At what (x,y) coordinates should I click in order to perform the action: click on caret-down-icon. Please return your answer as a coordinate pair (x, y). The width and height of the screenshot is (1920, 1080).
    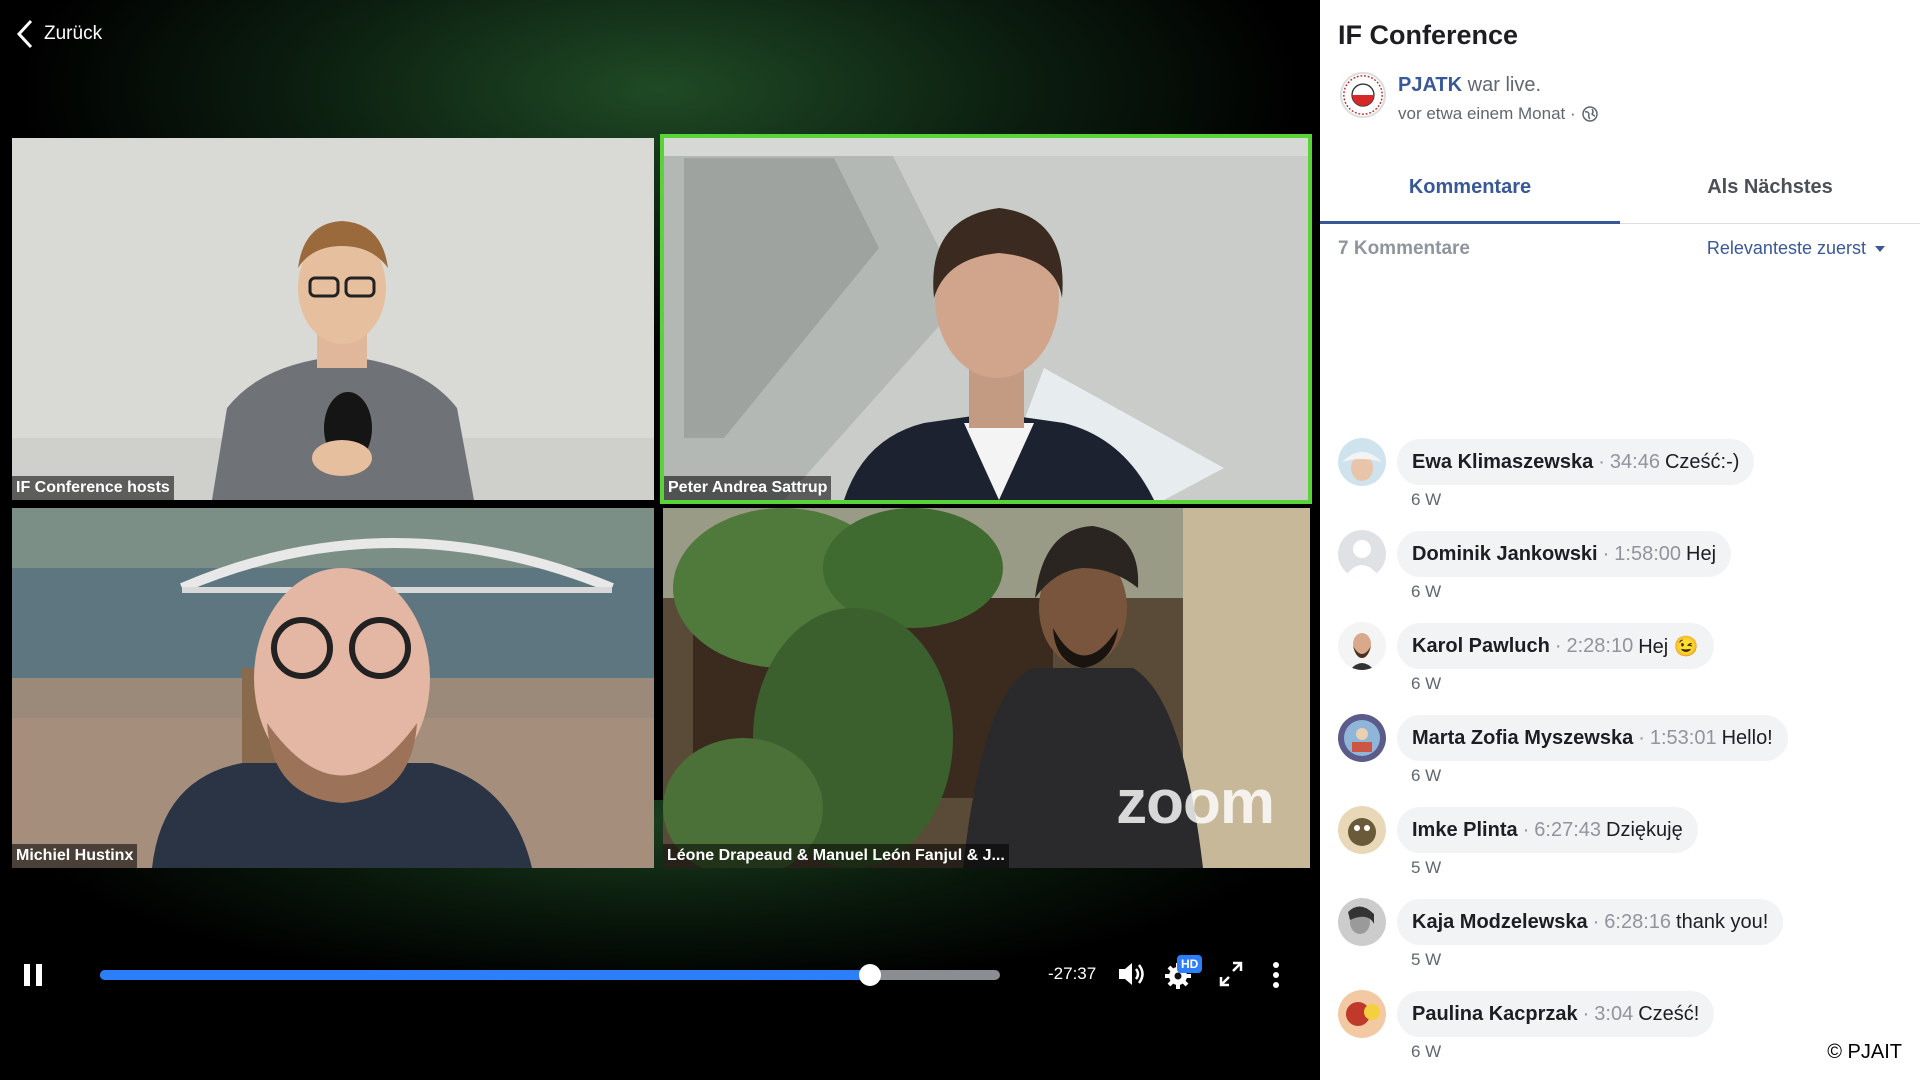
    Looking at the image, I should click on (1880, 248).